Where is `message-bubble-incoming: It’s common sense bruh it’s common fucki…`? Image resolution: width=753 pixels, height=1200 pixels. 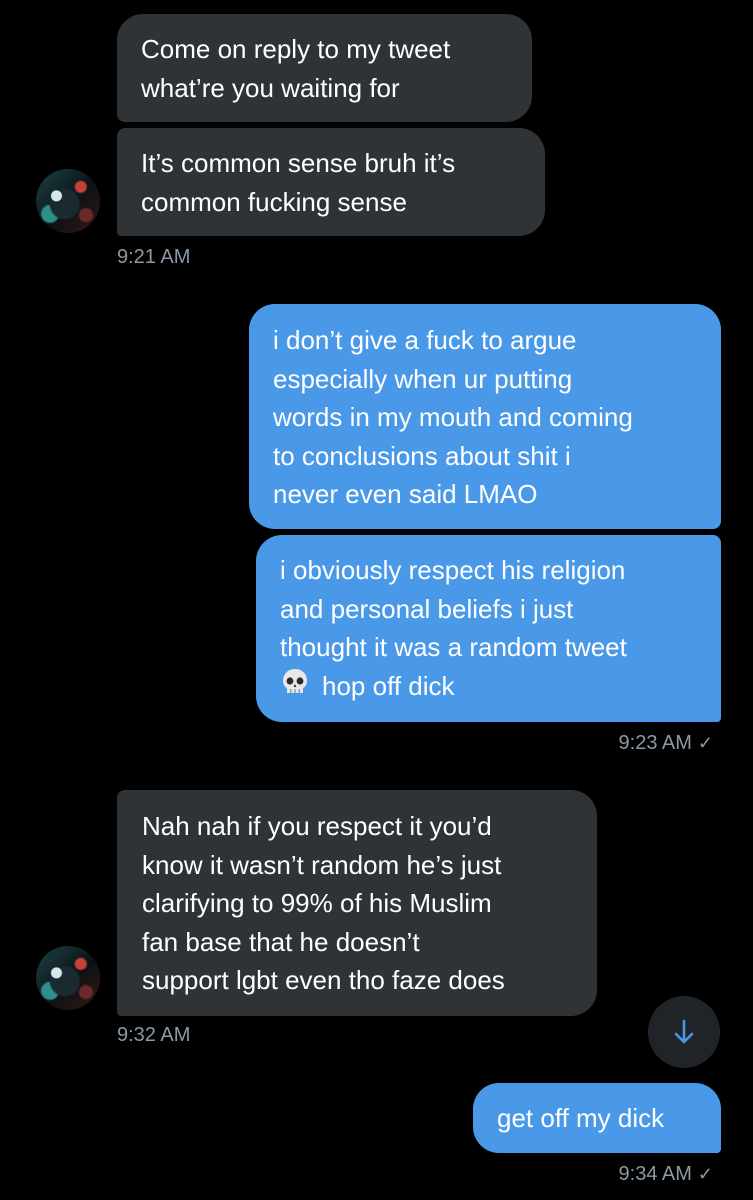
message-bubble-incoming: It’s common sense bruh it’s common fucki… is located at coordinates (331, 182).